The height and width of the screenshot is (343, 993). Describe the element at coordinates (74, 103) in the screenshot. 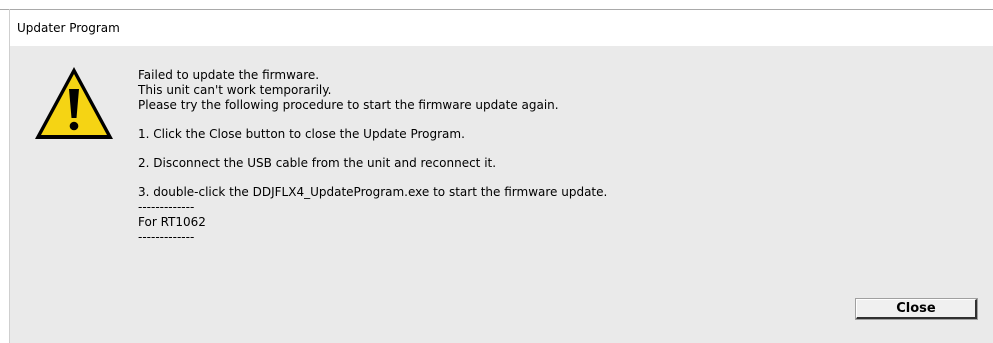

I see `warning-triangle-icon` at that location.